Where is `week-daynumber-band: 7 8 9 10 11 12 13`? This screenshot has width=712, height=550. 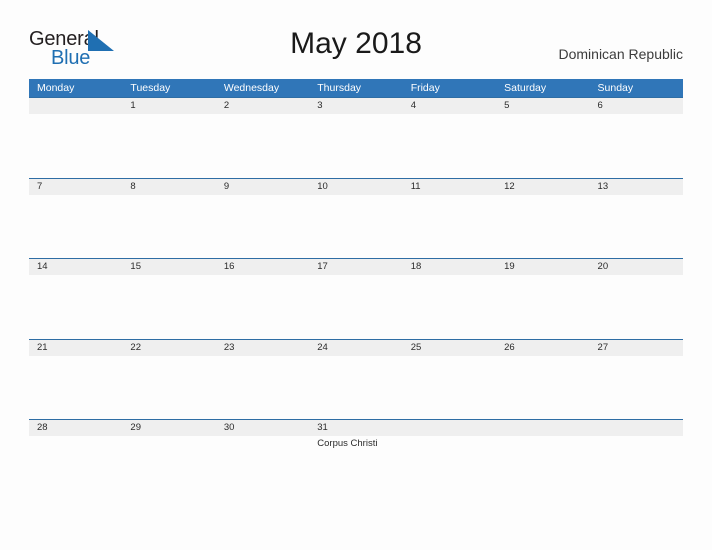
week-daynumber-band: 7 8 9 10 11 12 13 is located at coordinates (356, 186).